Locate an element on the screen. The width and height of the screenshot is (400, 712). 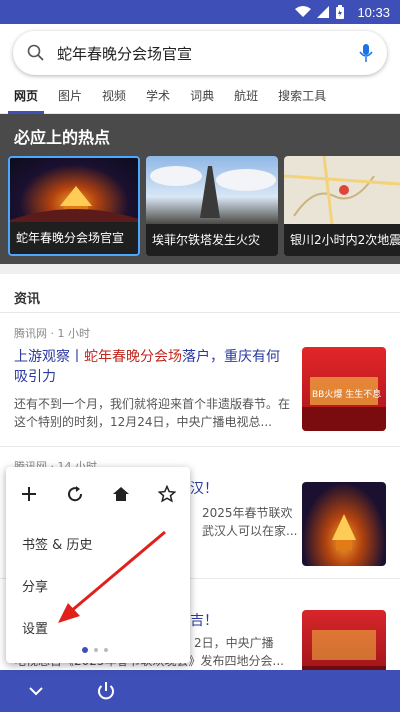
trending-card: 银川2小时内2次地震 is located at coordinates (342, 206).